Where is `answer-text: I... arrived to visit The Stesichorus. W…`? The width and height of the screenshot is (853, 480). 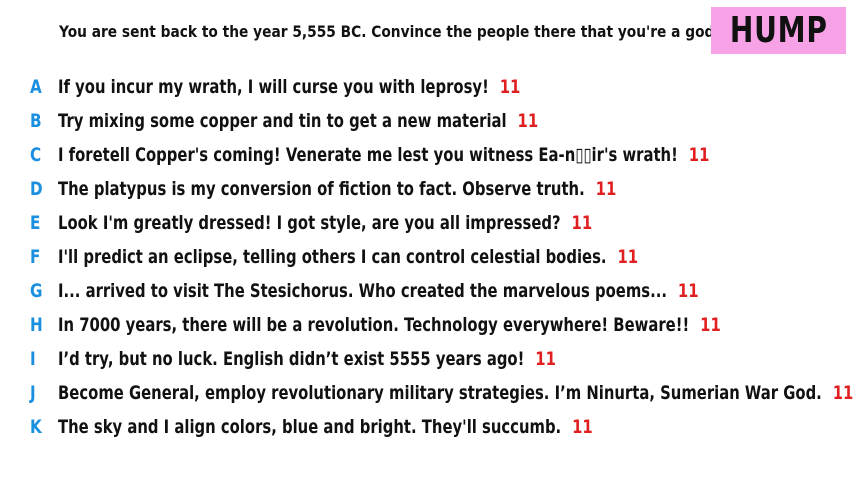 answer-text: I... arrived to visit The Stesichorus. W… is located at coordinates (363, 291).